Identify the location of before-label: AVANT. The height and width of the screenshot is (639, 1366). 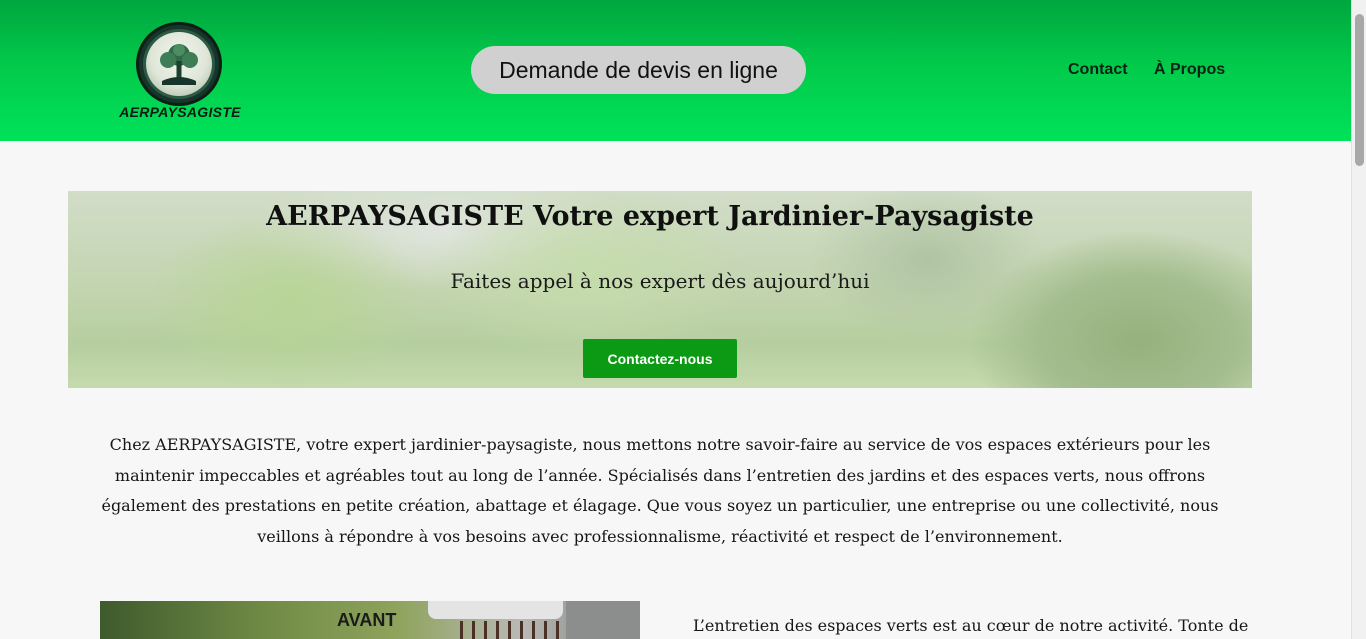
(367, 620).